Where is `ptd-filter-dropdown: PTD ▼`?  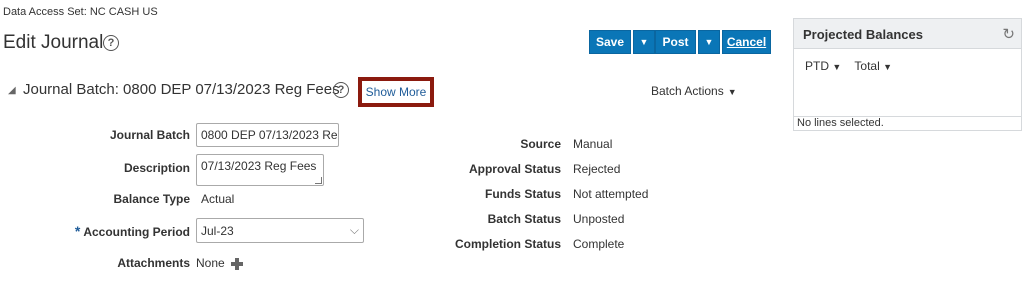 ptd-filter-dropdown: PTD ▼ is located at coordinates (823, 66).